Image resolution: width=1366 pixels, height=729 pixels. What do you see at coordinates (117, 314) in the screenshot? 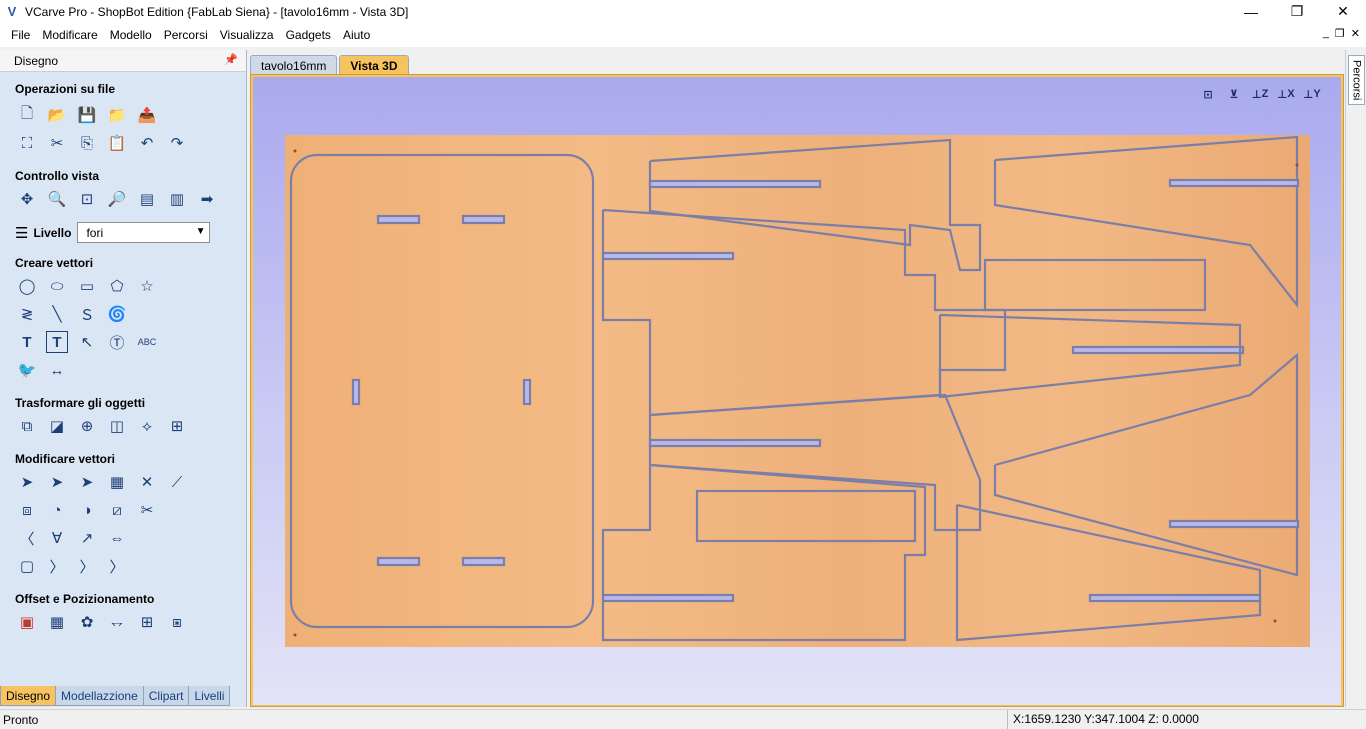
I see `spiral-icon: 🌀` at bounding box center [117, 314].